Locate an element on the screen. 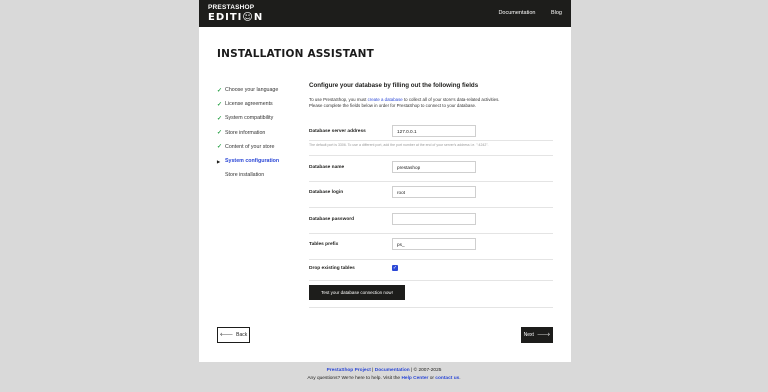 The image size is (768, 392). server-address-input: 127.0.0.1 is located at coordinates (434, 131).